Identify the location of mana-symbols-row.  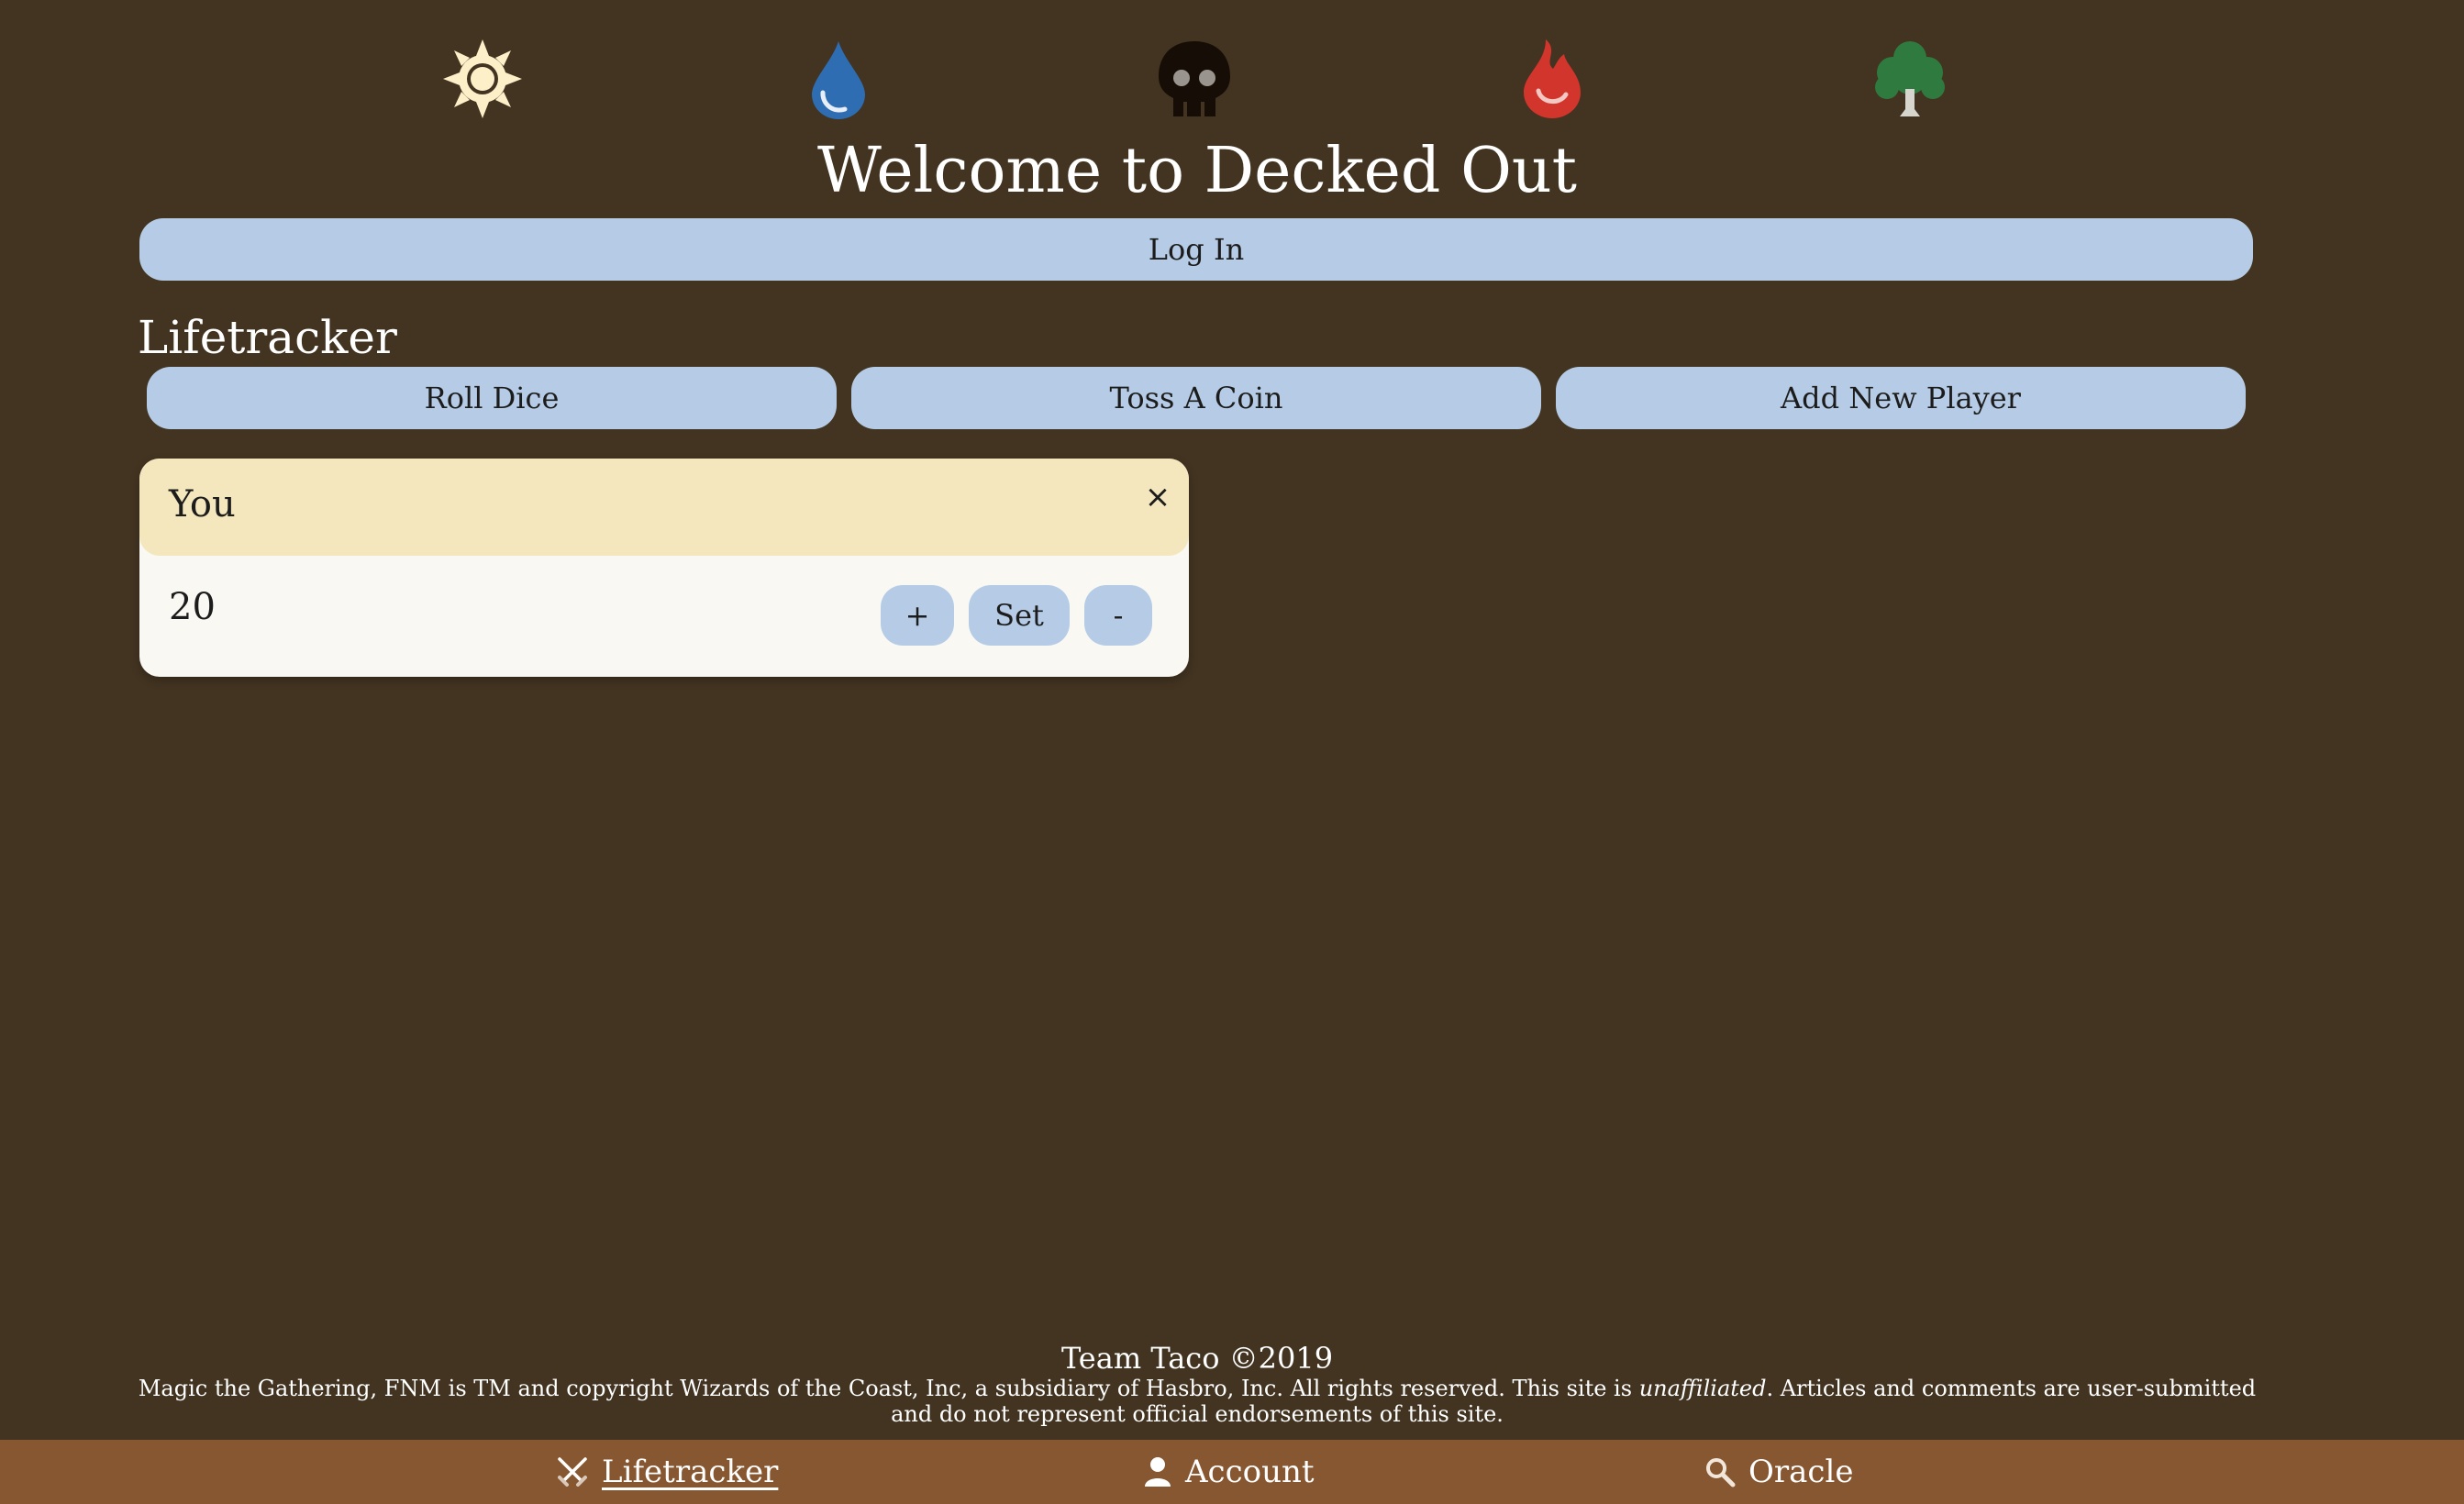
(1232, 79).